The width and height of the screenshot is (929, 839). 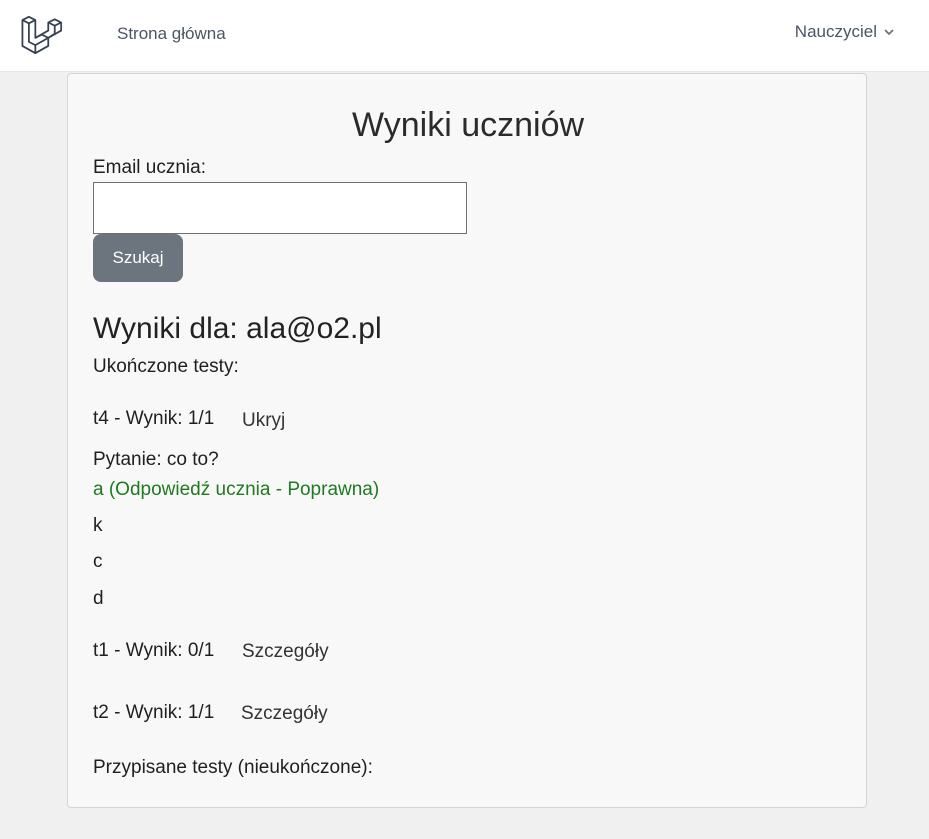 What do you see at coordinates (464, 36) in the screenshot?
I see `top-navigation-bar: Strona główna Nauczyciel` at bounding box center [464, 36].